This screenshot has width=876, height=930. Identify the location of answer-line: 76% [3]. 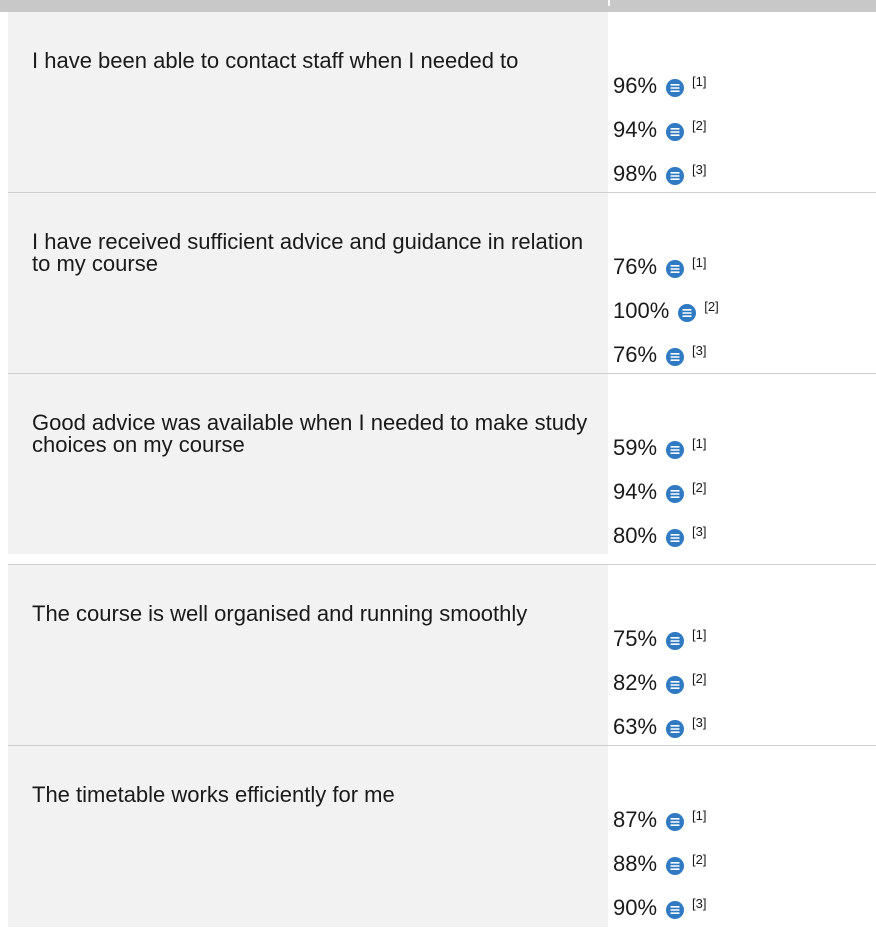
(738, 355).